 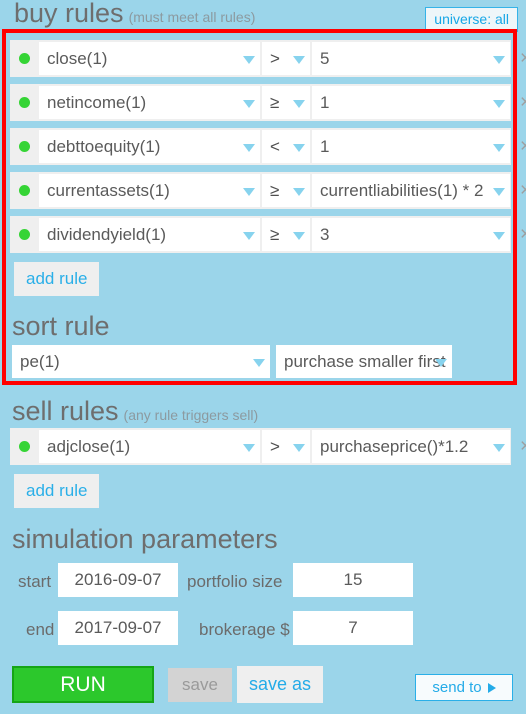 I want to click on buy-rules-hint: (must meet all rules), so click(x=192, y=17).